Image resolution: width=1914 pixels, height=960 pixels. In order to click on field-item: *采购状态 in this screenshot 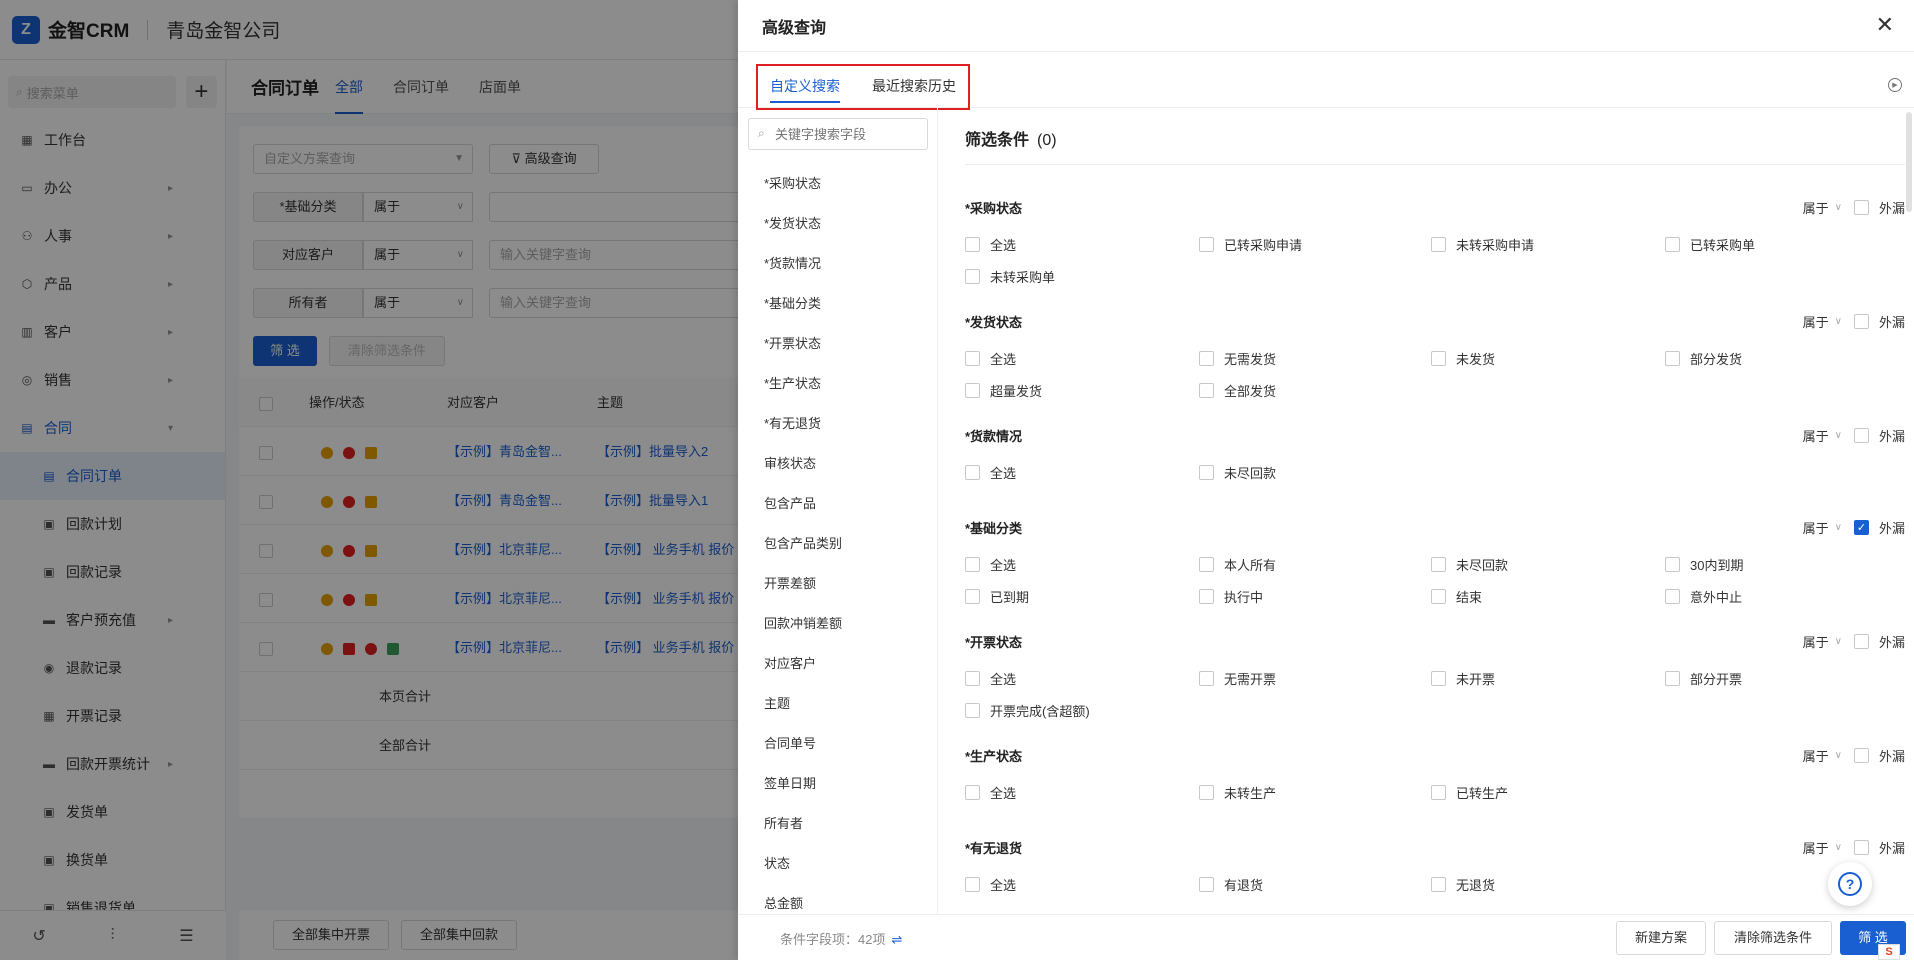, I will do `click(837, 184)`.